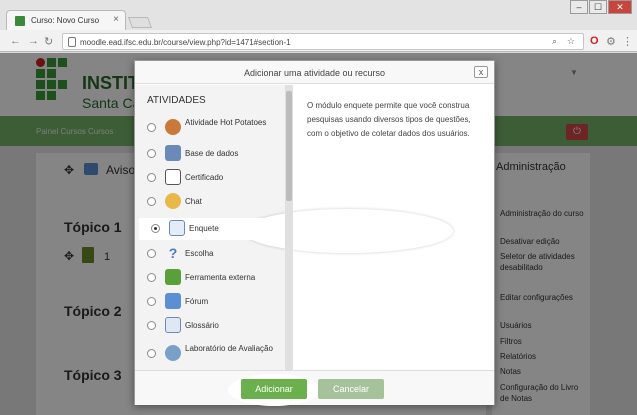  I want to click on add-button: Adicionar, so click(274, 389).